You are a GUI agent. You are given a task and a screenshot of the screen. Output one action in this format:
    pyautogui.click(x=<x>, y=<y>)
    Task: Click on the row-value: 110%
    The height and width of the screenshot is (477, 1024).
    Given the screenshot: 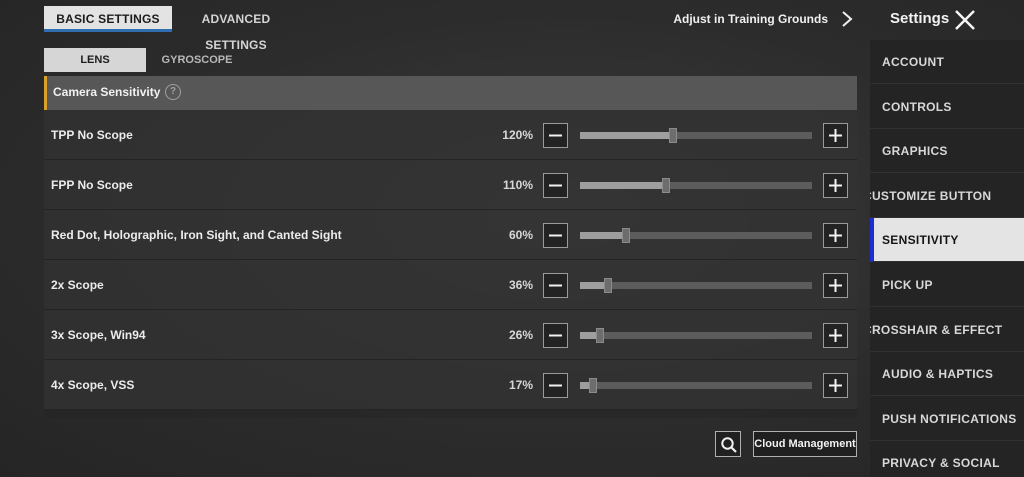 What is the action you would take?
    pyautogui.click(x=517, y=185)
    